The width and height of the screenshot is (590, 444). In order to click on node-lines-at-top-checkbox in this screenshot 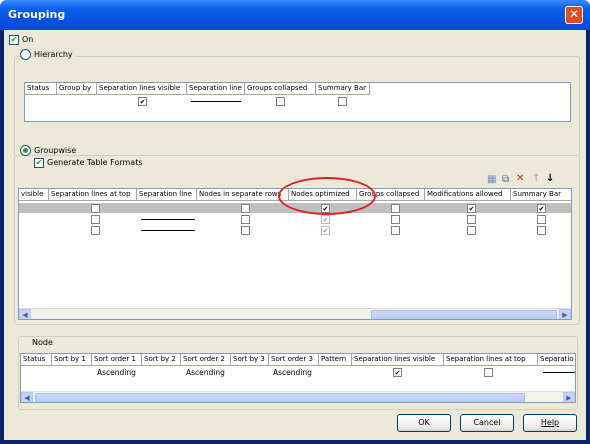, I will do `click(488, 372)`.